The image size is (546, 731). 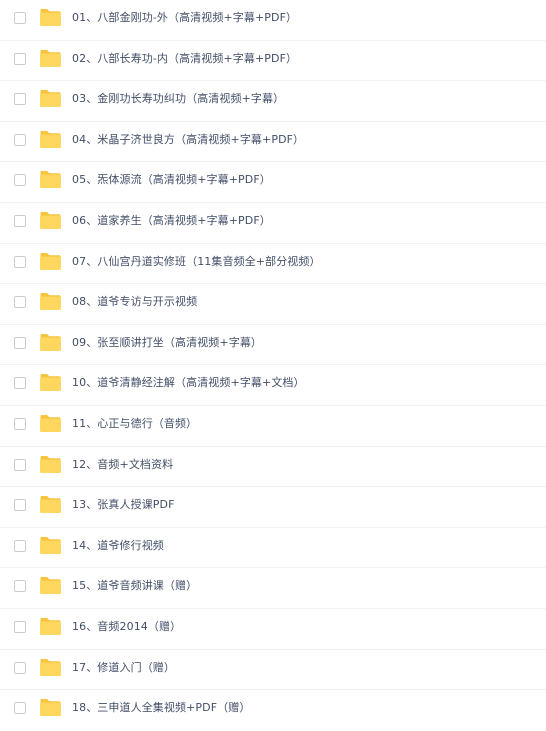 I want to click on list-item: 03、金刚功长寿功纠功（高清视频+字幕）, so click(x=273, y=101).